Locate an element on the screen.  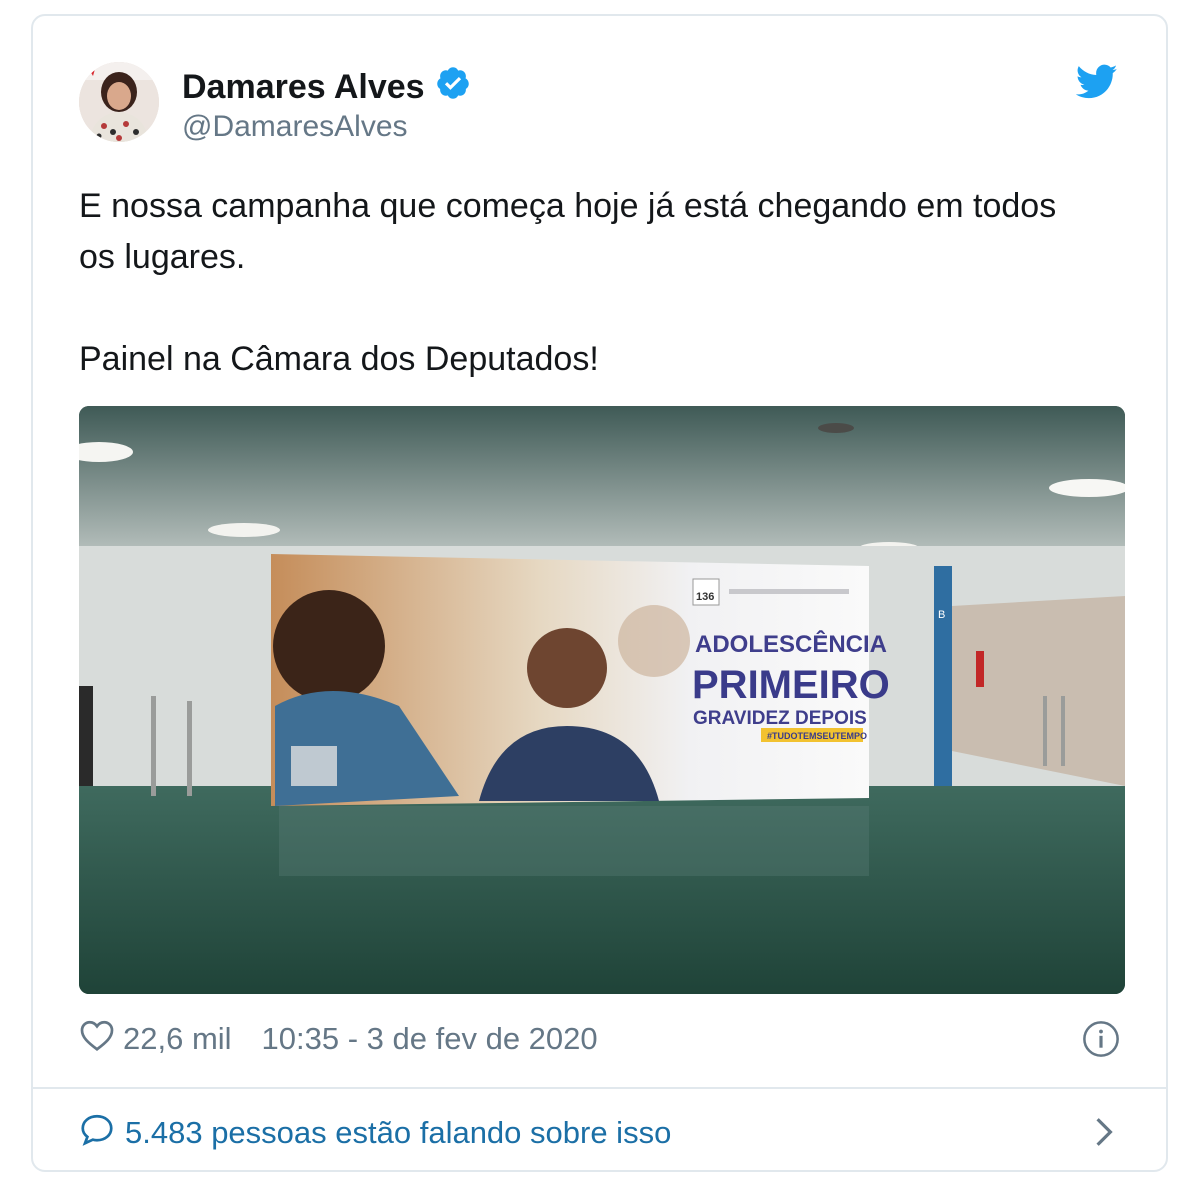
heart-icon is located at coordinates (97, 1039).